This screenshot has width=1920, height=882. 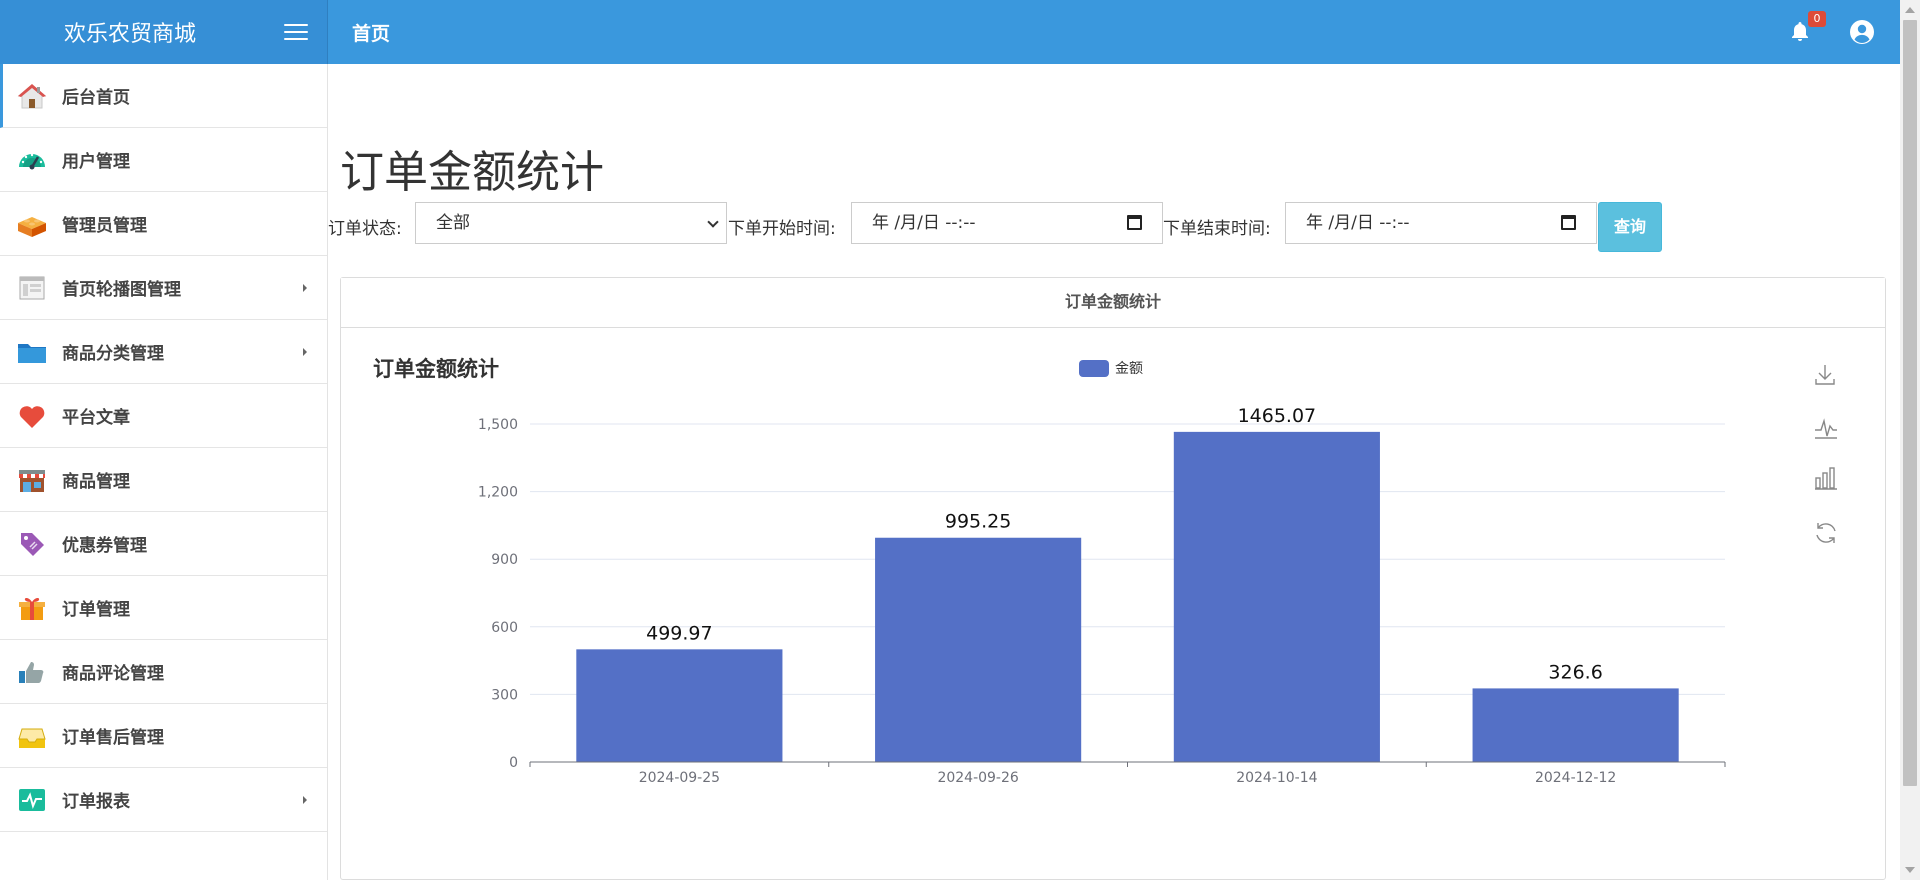 What do you see at coordinates (679, 633) in the screenshot?
I see `bar-data-label: 499.97` at bounding box center [679, 633].